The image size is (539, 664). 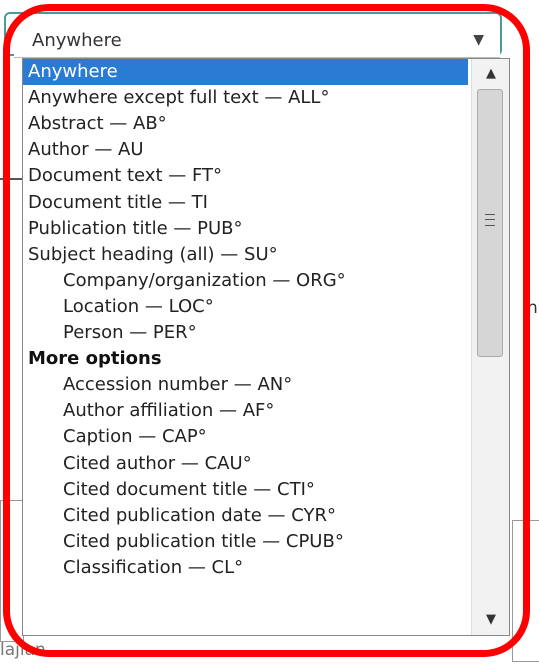 I want to click on dropdown-option: Subject heading (all) — SU°, so click(x=245, y=255).